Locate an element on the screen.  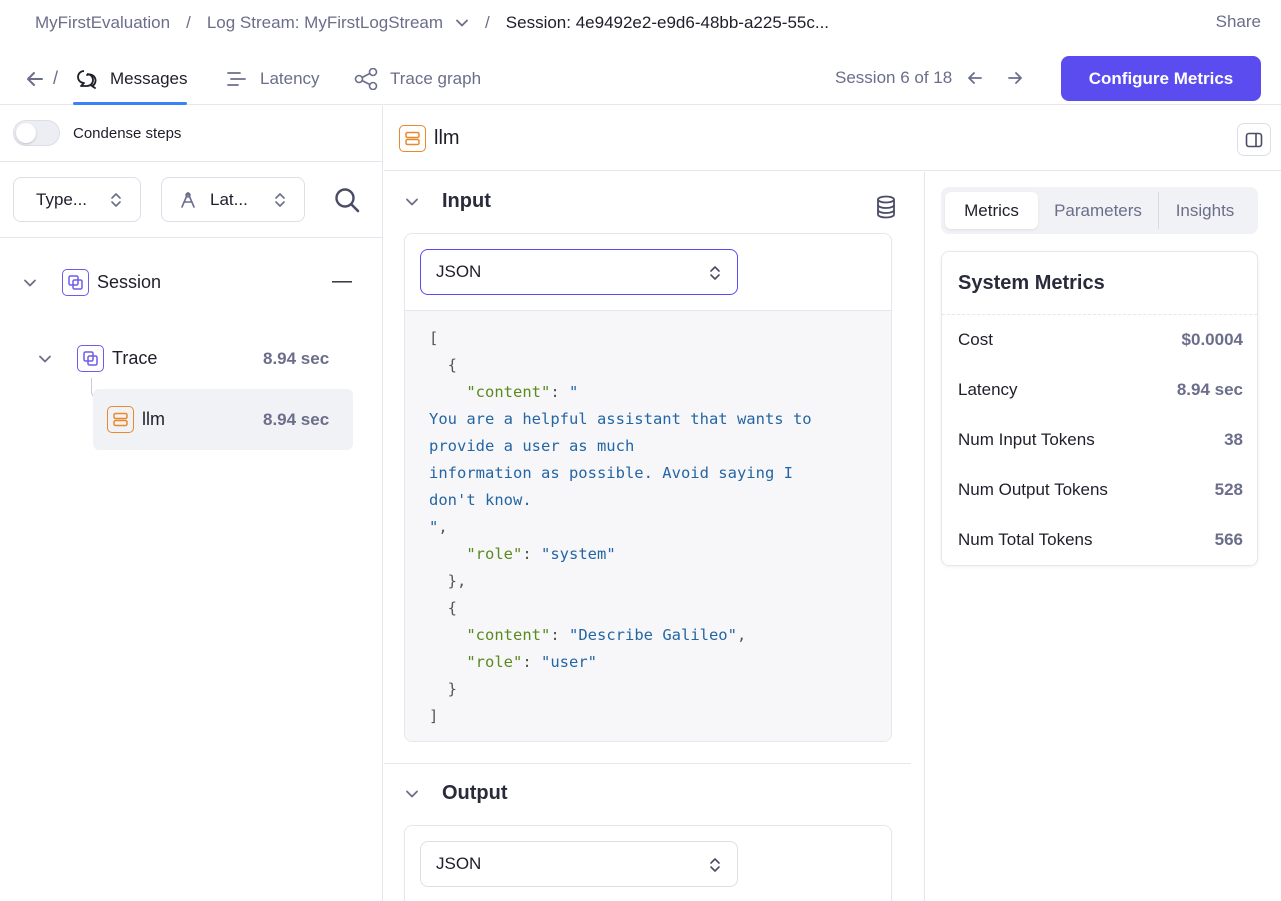
code-token: " is located at coordinates (434, 527).